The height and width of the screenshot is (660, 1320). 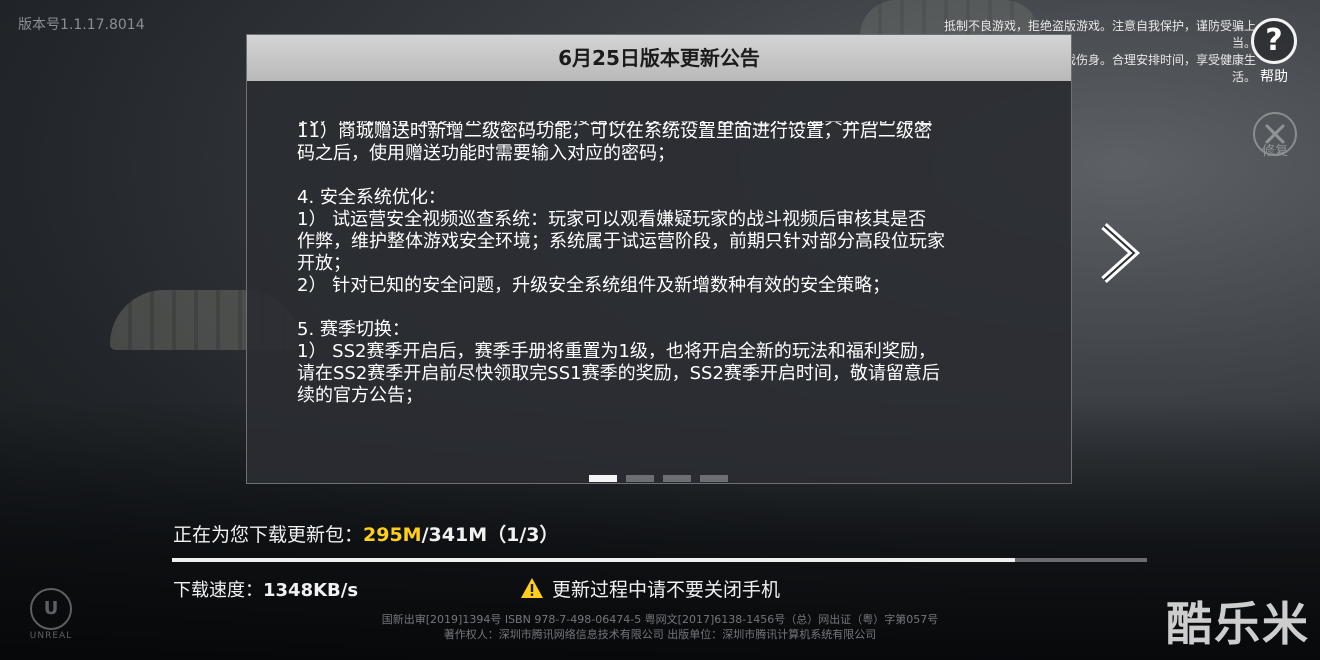 I want to click on speed-value: 1348KB/s, so click(x=311, y=590).